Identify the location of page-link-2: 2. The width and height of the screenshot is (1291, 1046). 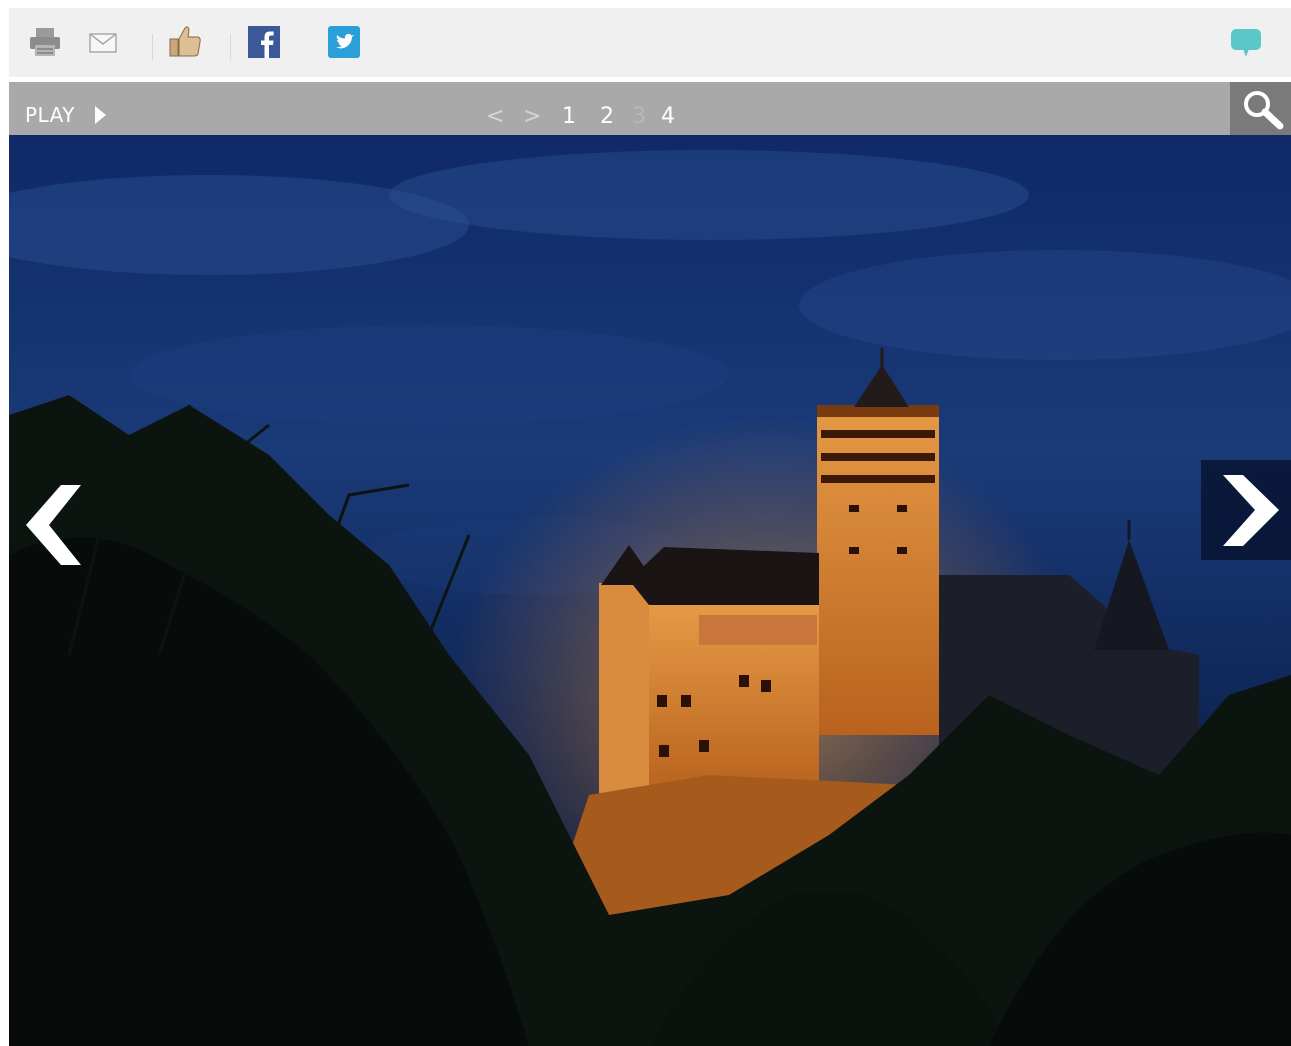
(607, 116).